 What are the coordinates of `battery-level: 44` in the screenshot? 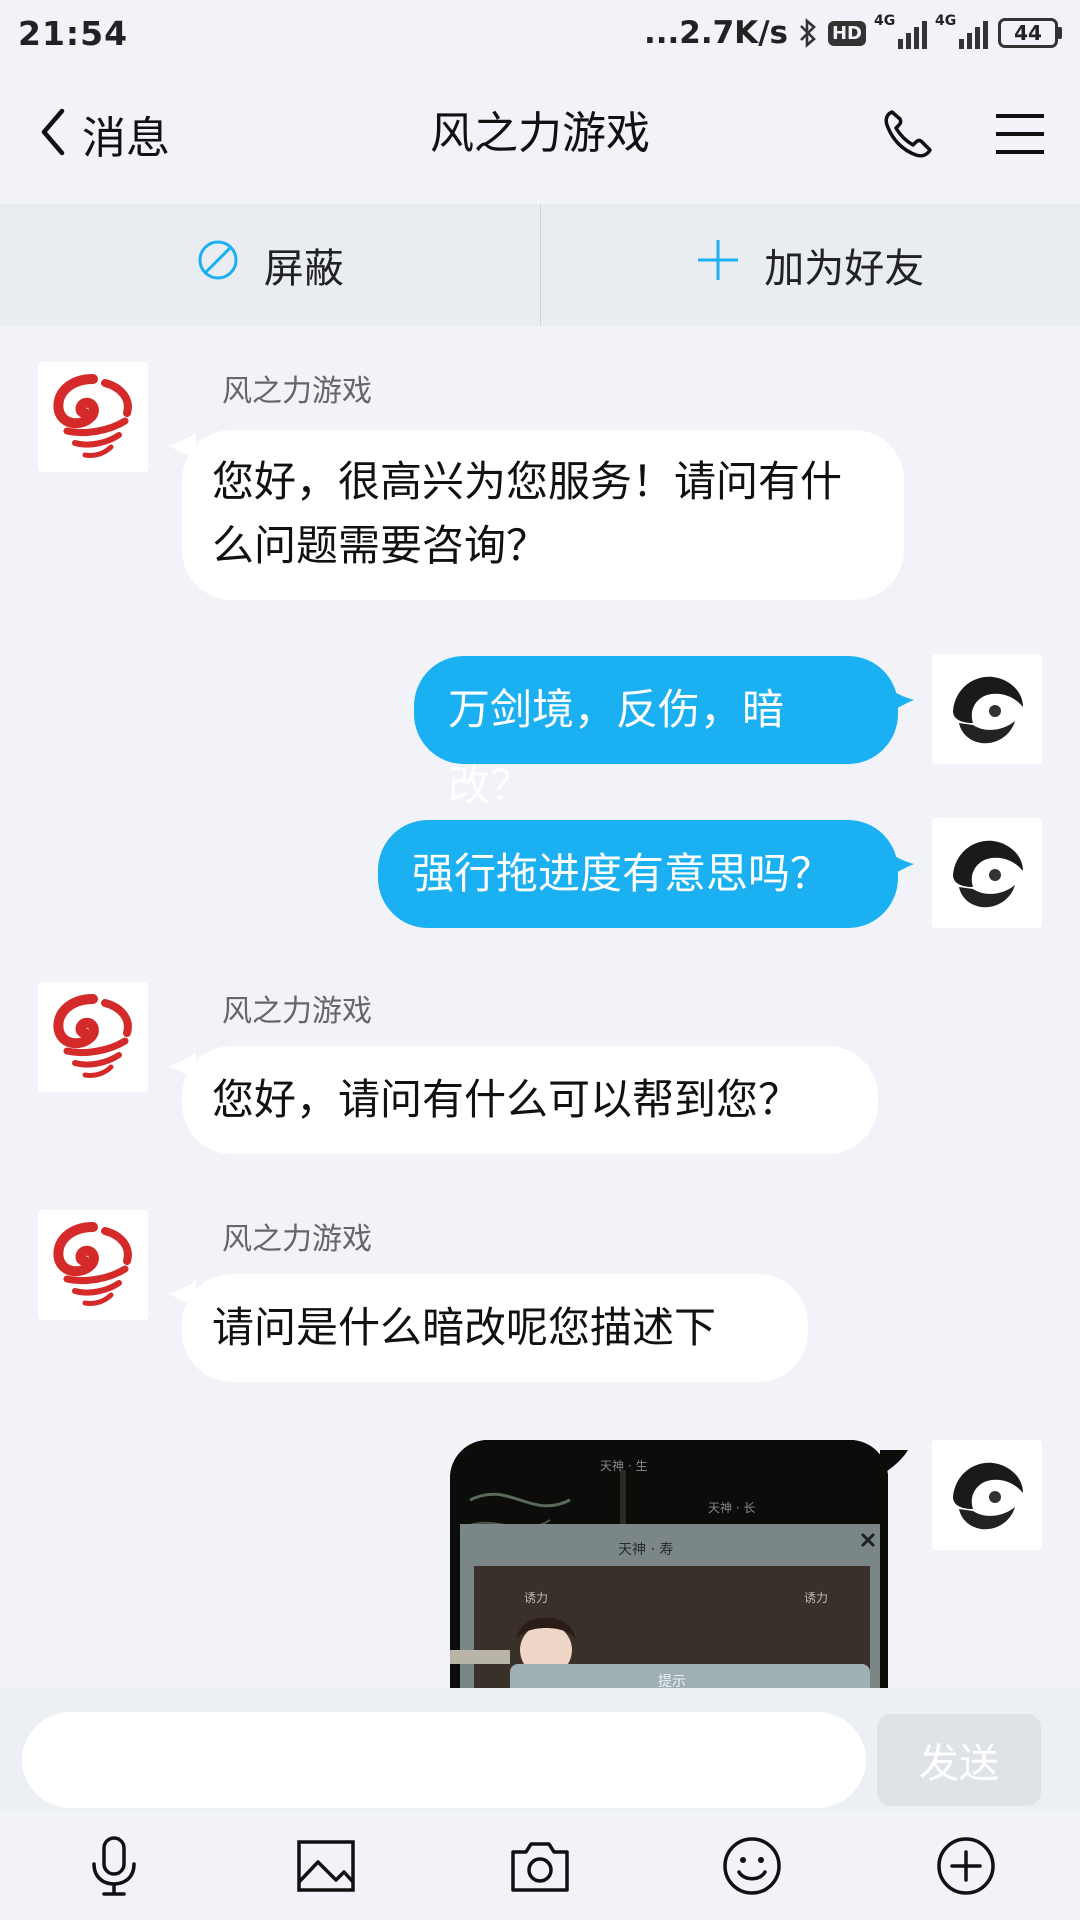 It's located at (1028, 33).